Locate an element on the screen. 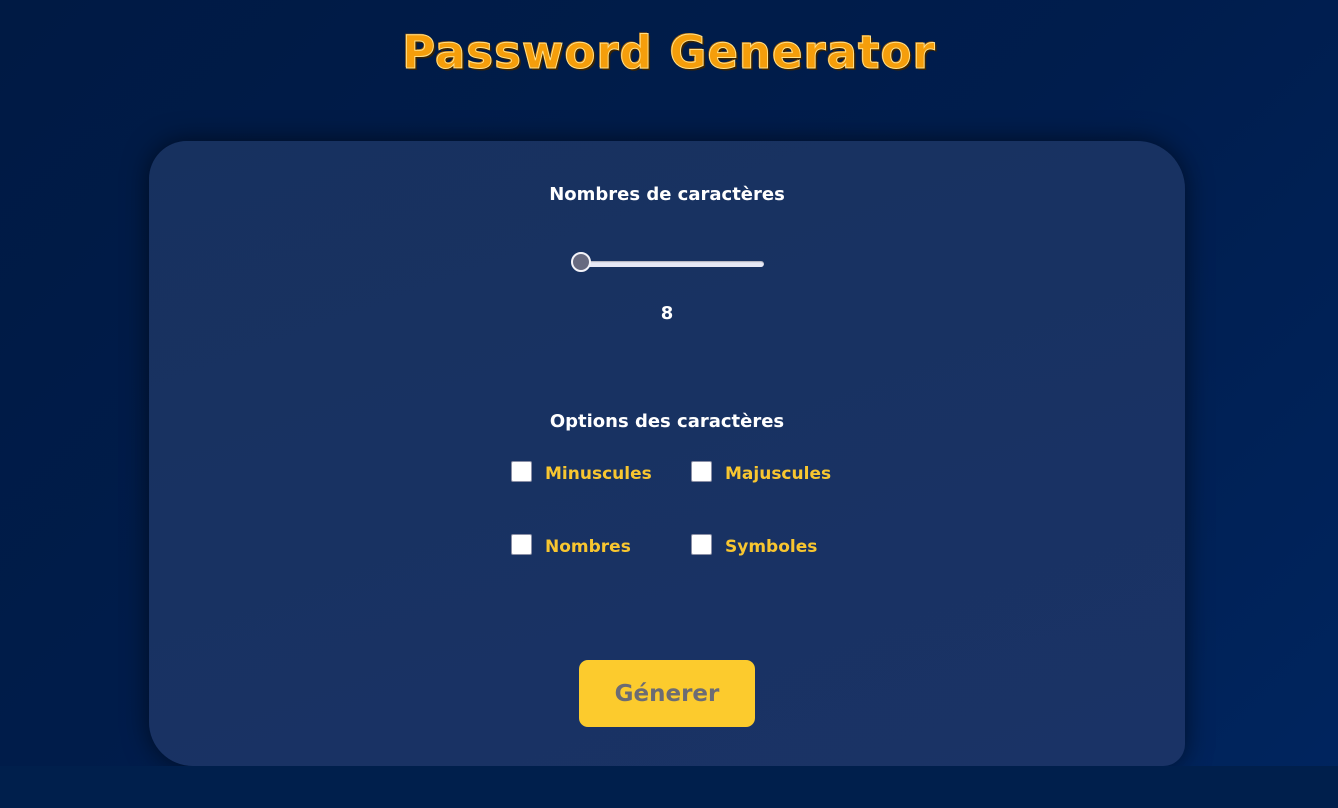 This screenshot has width=1338, height=808. lowercase-label: Minuscules is located at coordinates (598, 474).